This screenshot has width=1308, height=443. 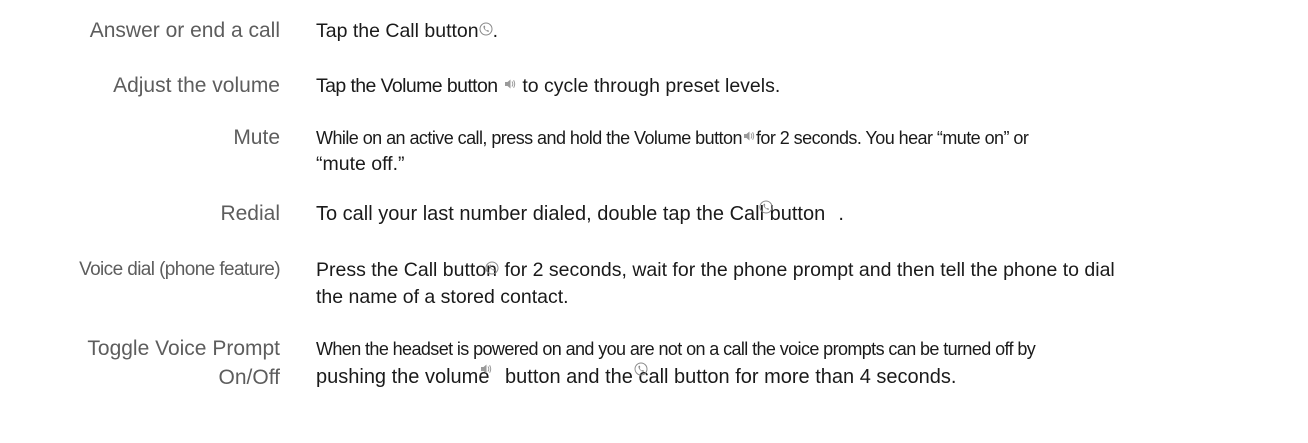 I want to click on row-description-line2: the name of a stored contact., so click(x=442, y=297).